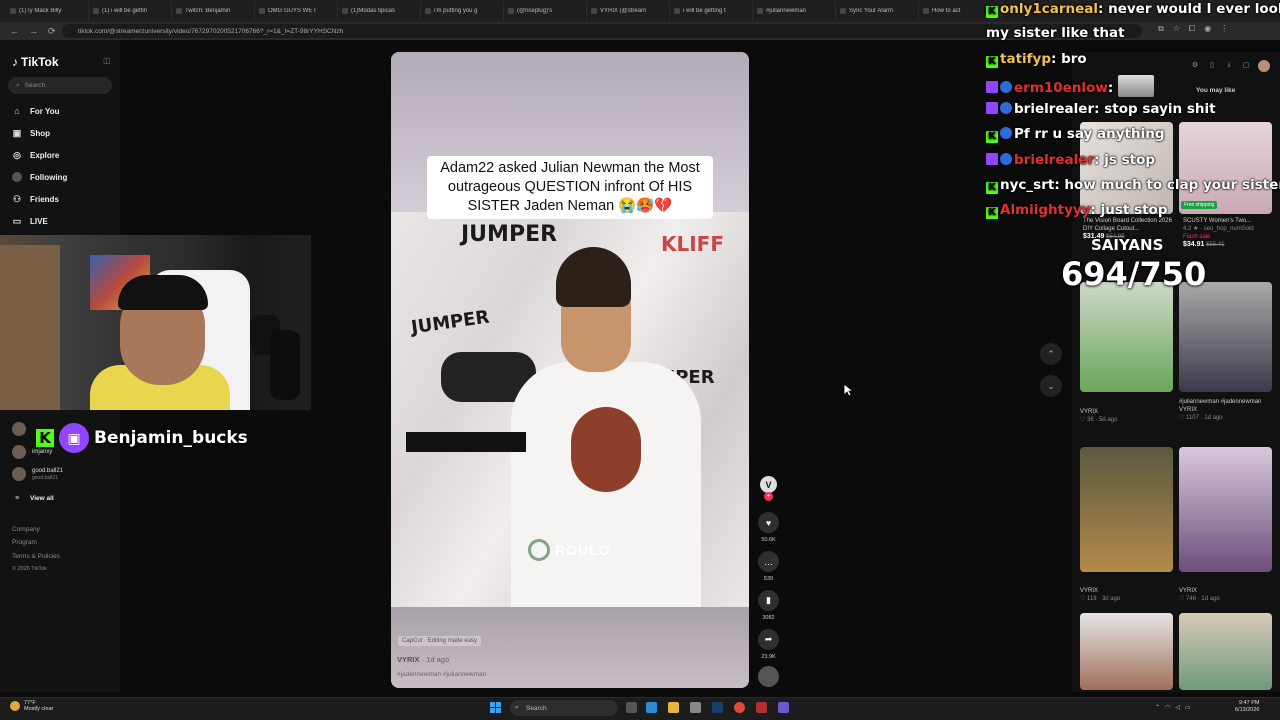 Image resolution: width=1280 pixels, height=720 pixels. I want to click on device-icon: ▯, so click(1212, 65).